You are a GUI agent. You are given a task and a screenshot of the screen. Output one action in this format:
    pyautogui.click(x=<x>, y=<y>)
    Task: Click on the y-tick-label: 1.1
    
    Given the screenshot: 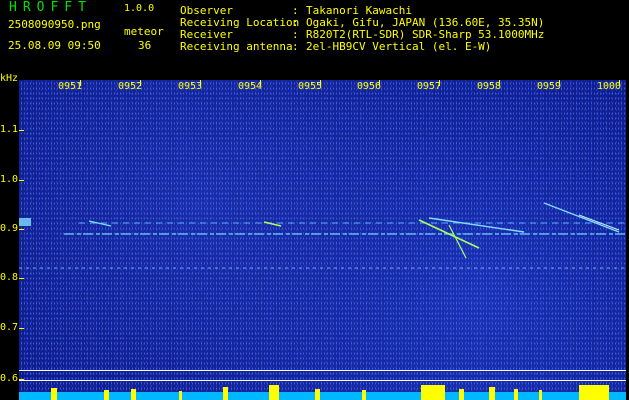 What is the action you would take?
    pyautogui.click(x=9, y=129)
    